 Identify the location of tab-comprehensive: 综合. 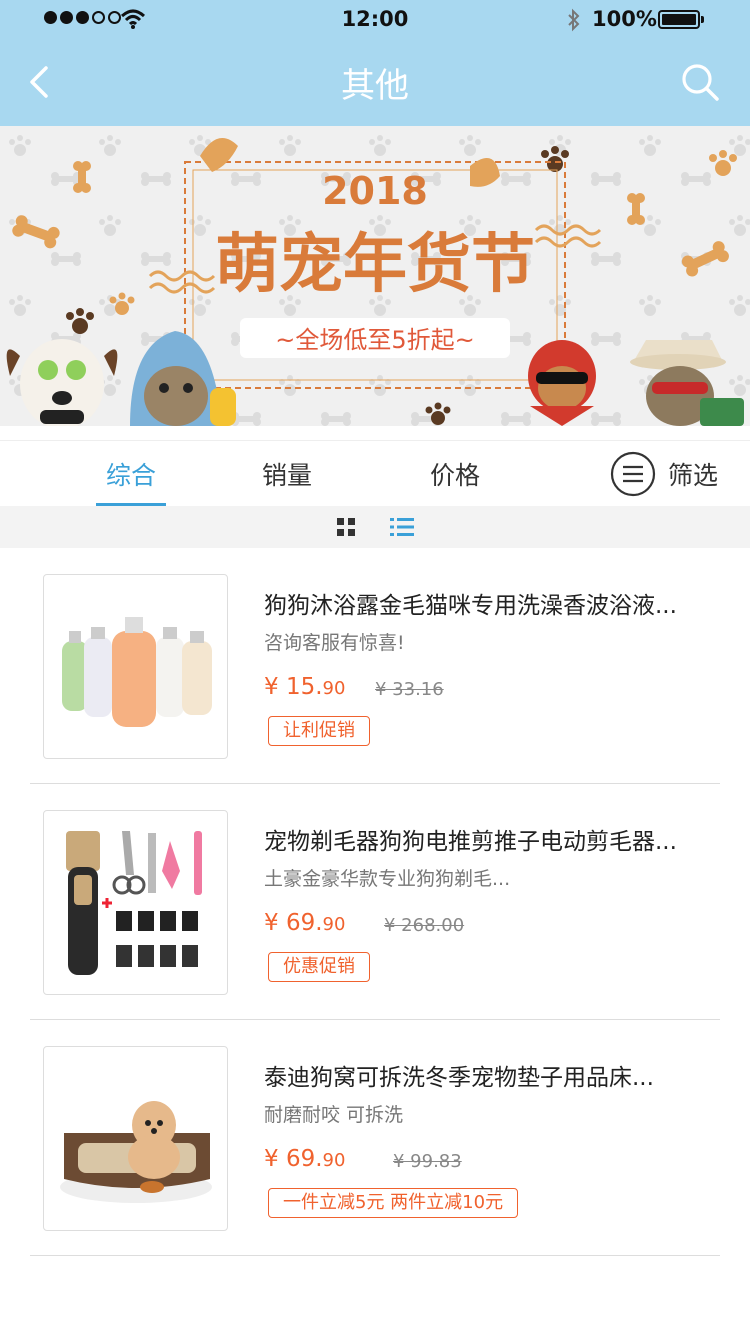
(131, 474).